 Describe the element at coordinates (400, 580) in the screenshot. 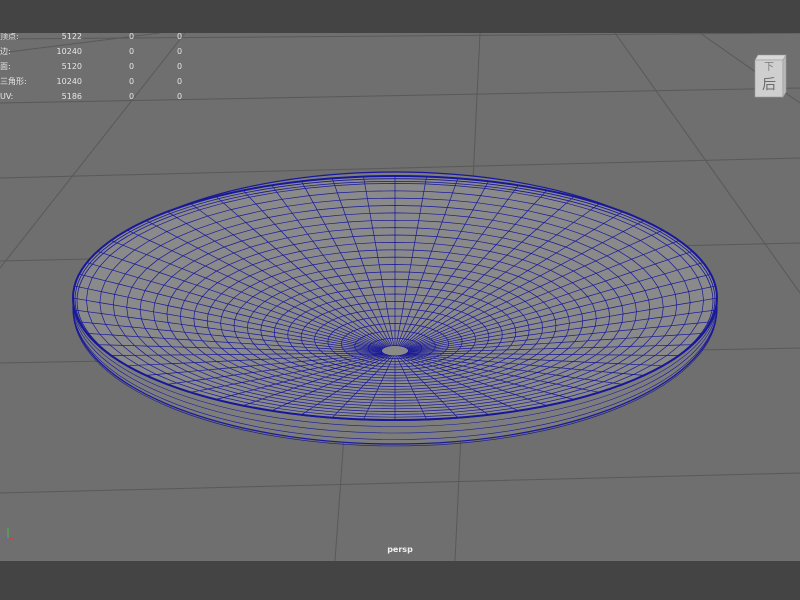

I see `bottom-strip` at that location.